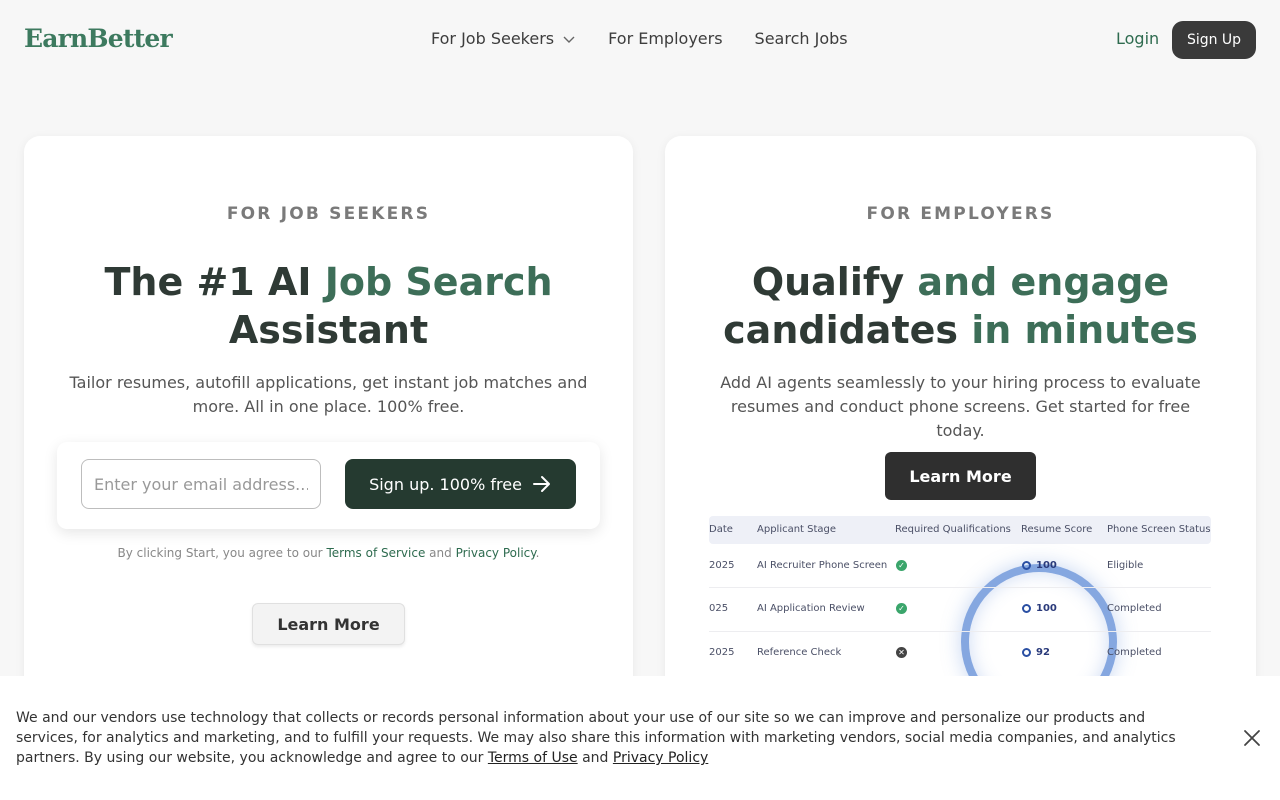 This screenshot has width=1280, height=800. I want to click on table-cell-date: 025, so click(719, 608).